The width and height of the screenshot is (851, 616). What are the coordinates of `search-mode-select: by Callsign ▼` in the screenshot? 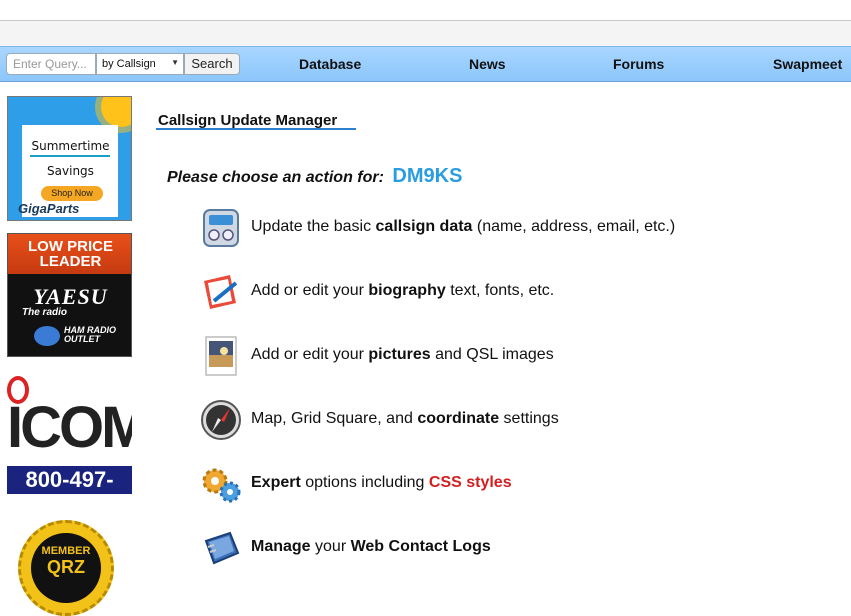 It's located at (140, 64).